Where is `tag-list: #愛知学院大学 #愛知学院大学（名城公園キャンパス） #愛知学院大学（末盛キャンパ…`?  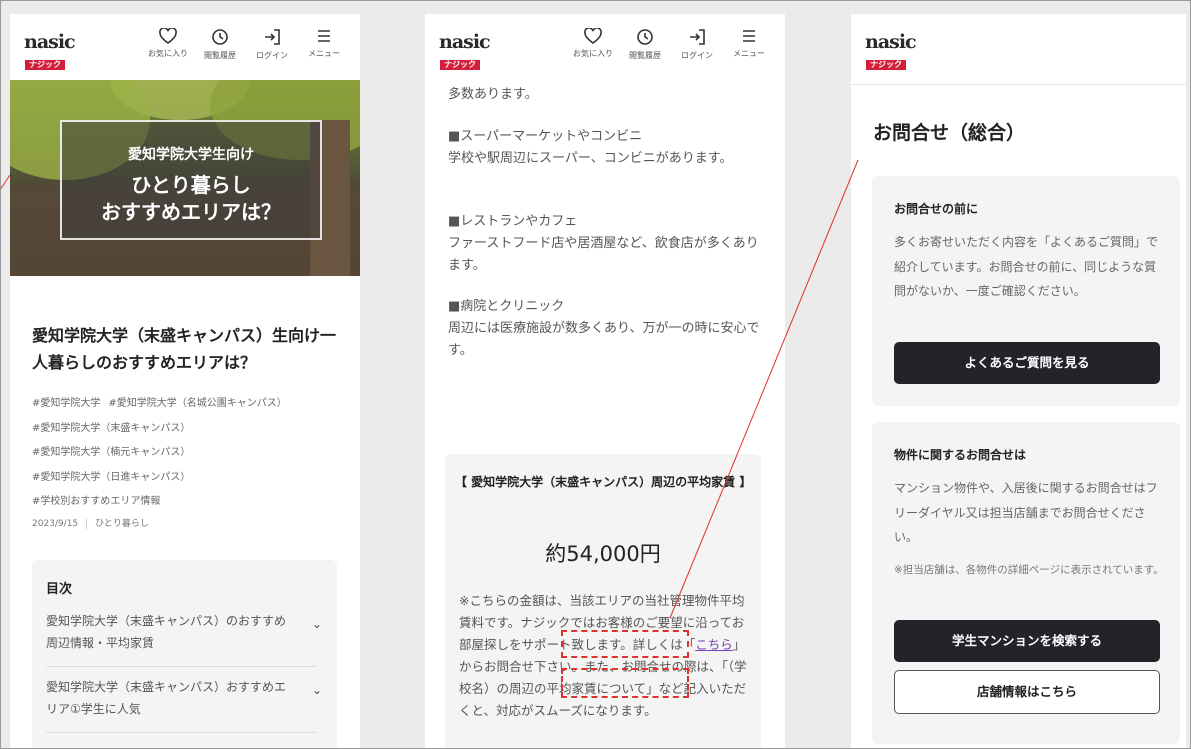 tag-list: #愛知学院大学 #愛知学院大学（名城公園キャンパス） #愛知学院大学（末盛キャンパ… is located at coordinates (192, 453).